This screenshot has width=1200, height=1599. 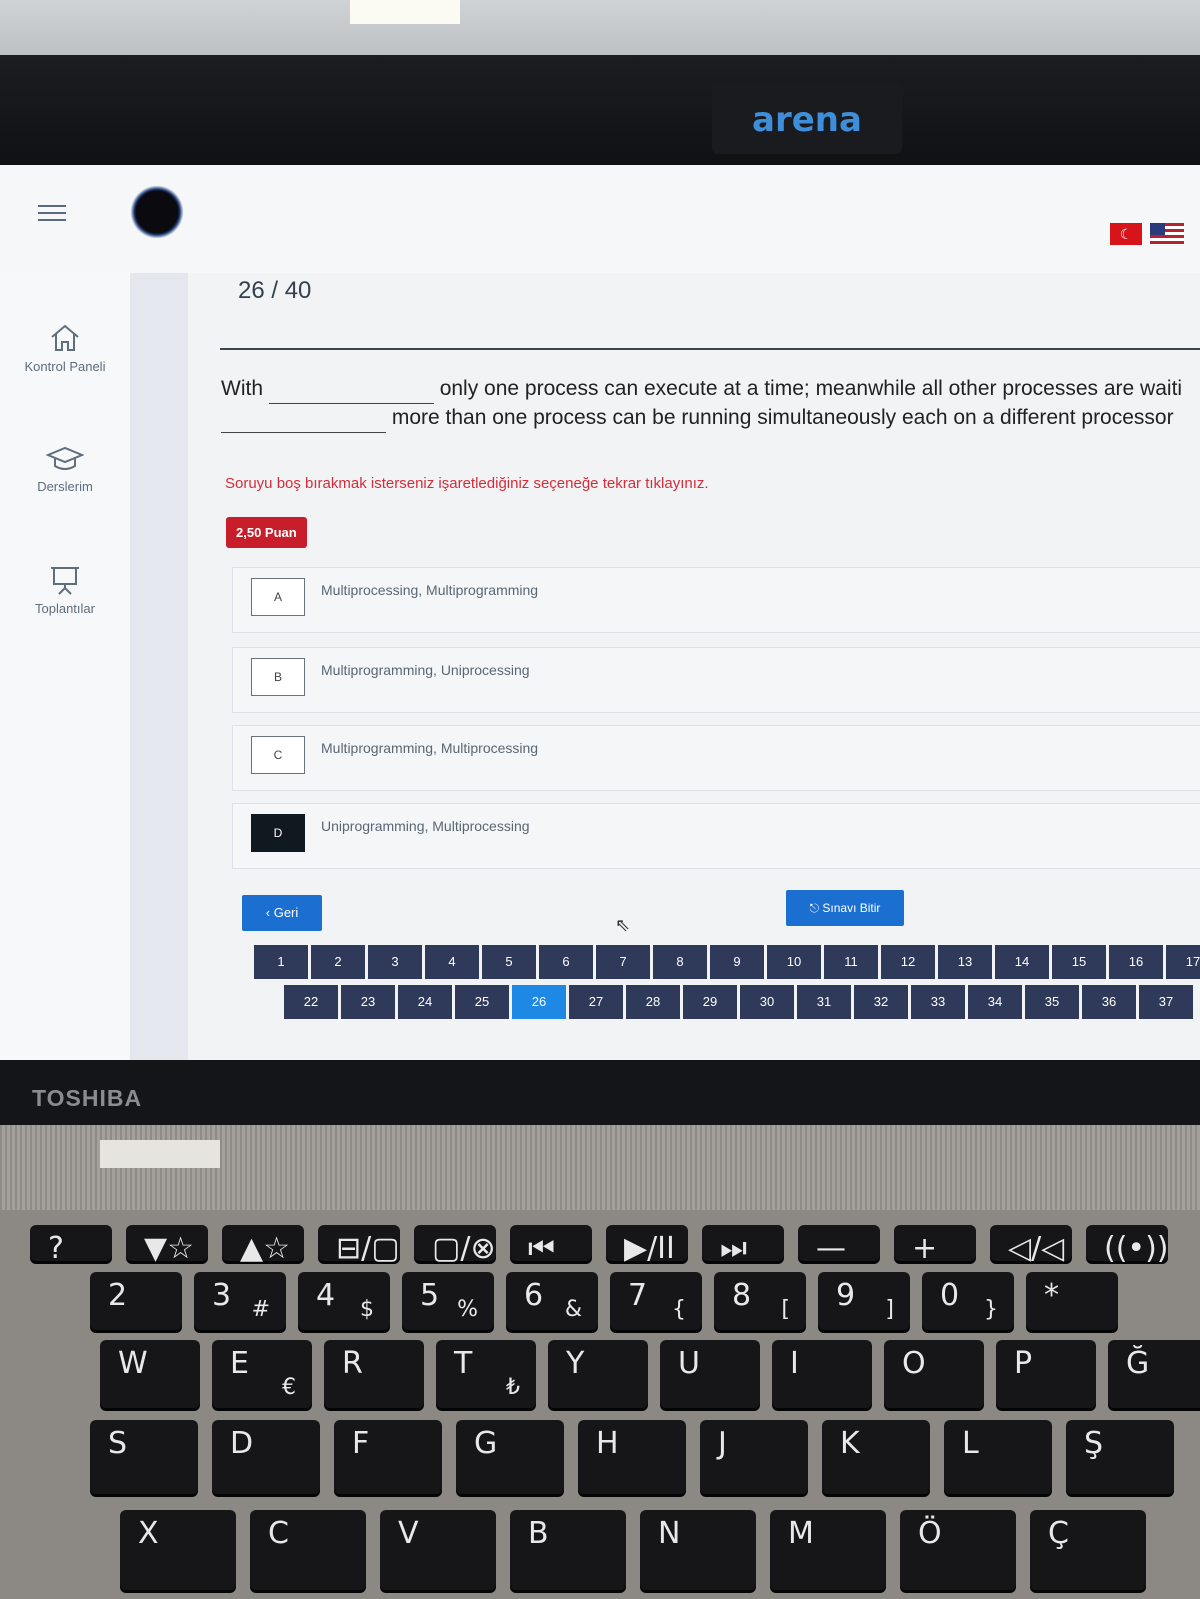 I want to click on keyboard-key: 5%, so click(x=448, y=1301).